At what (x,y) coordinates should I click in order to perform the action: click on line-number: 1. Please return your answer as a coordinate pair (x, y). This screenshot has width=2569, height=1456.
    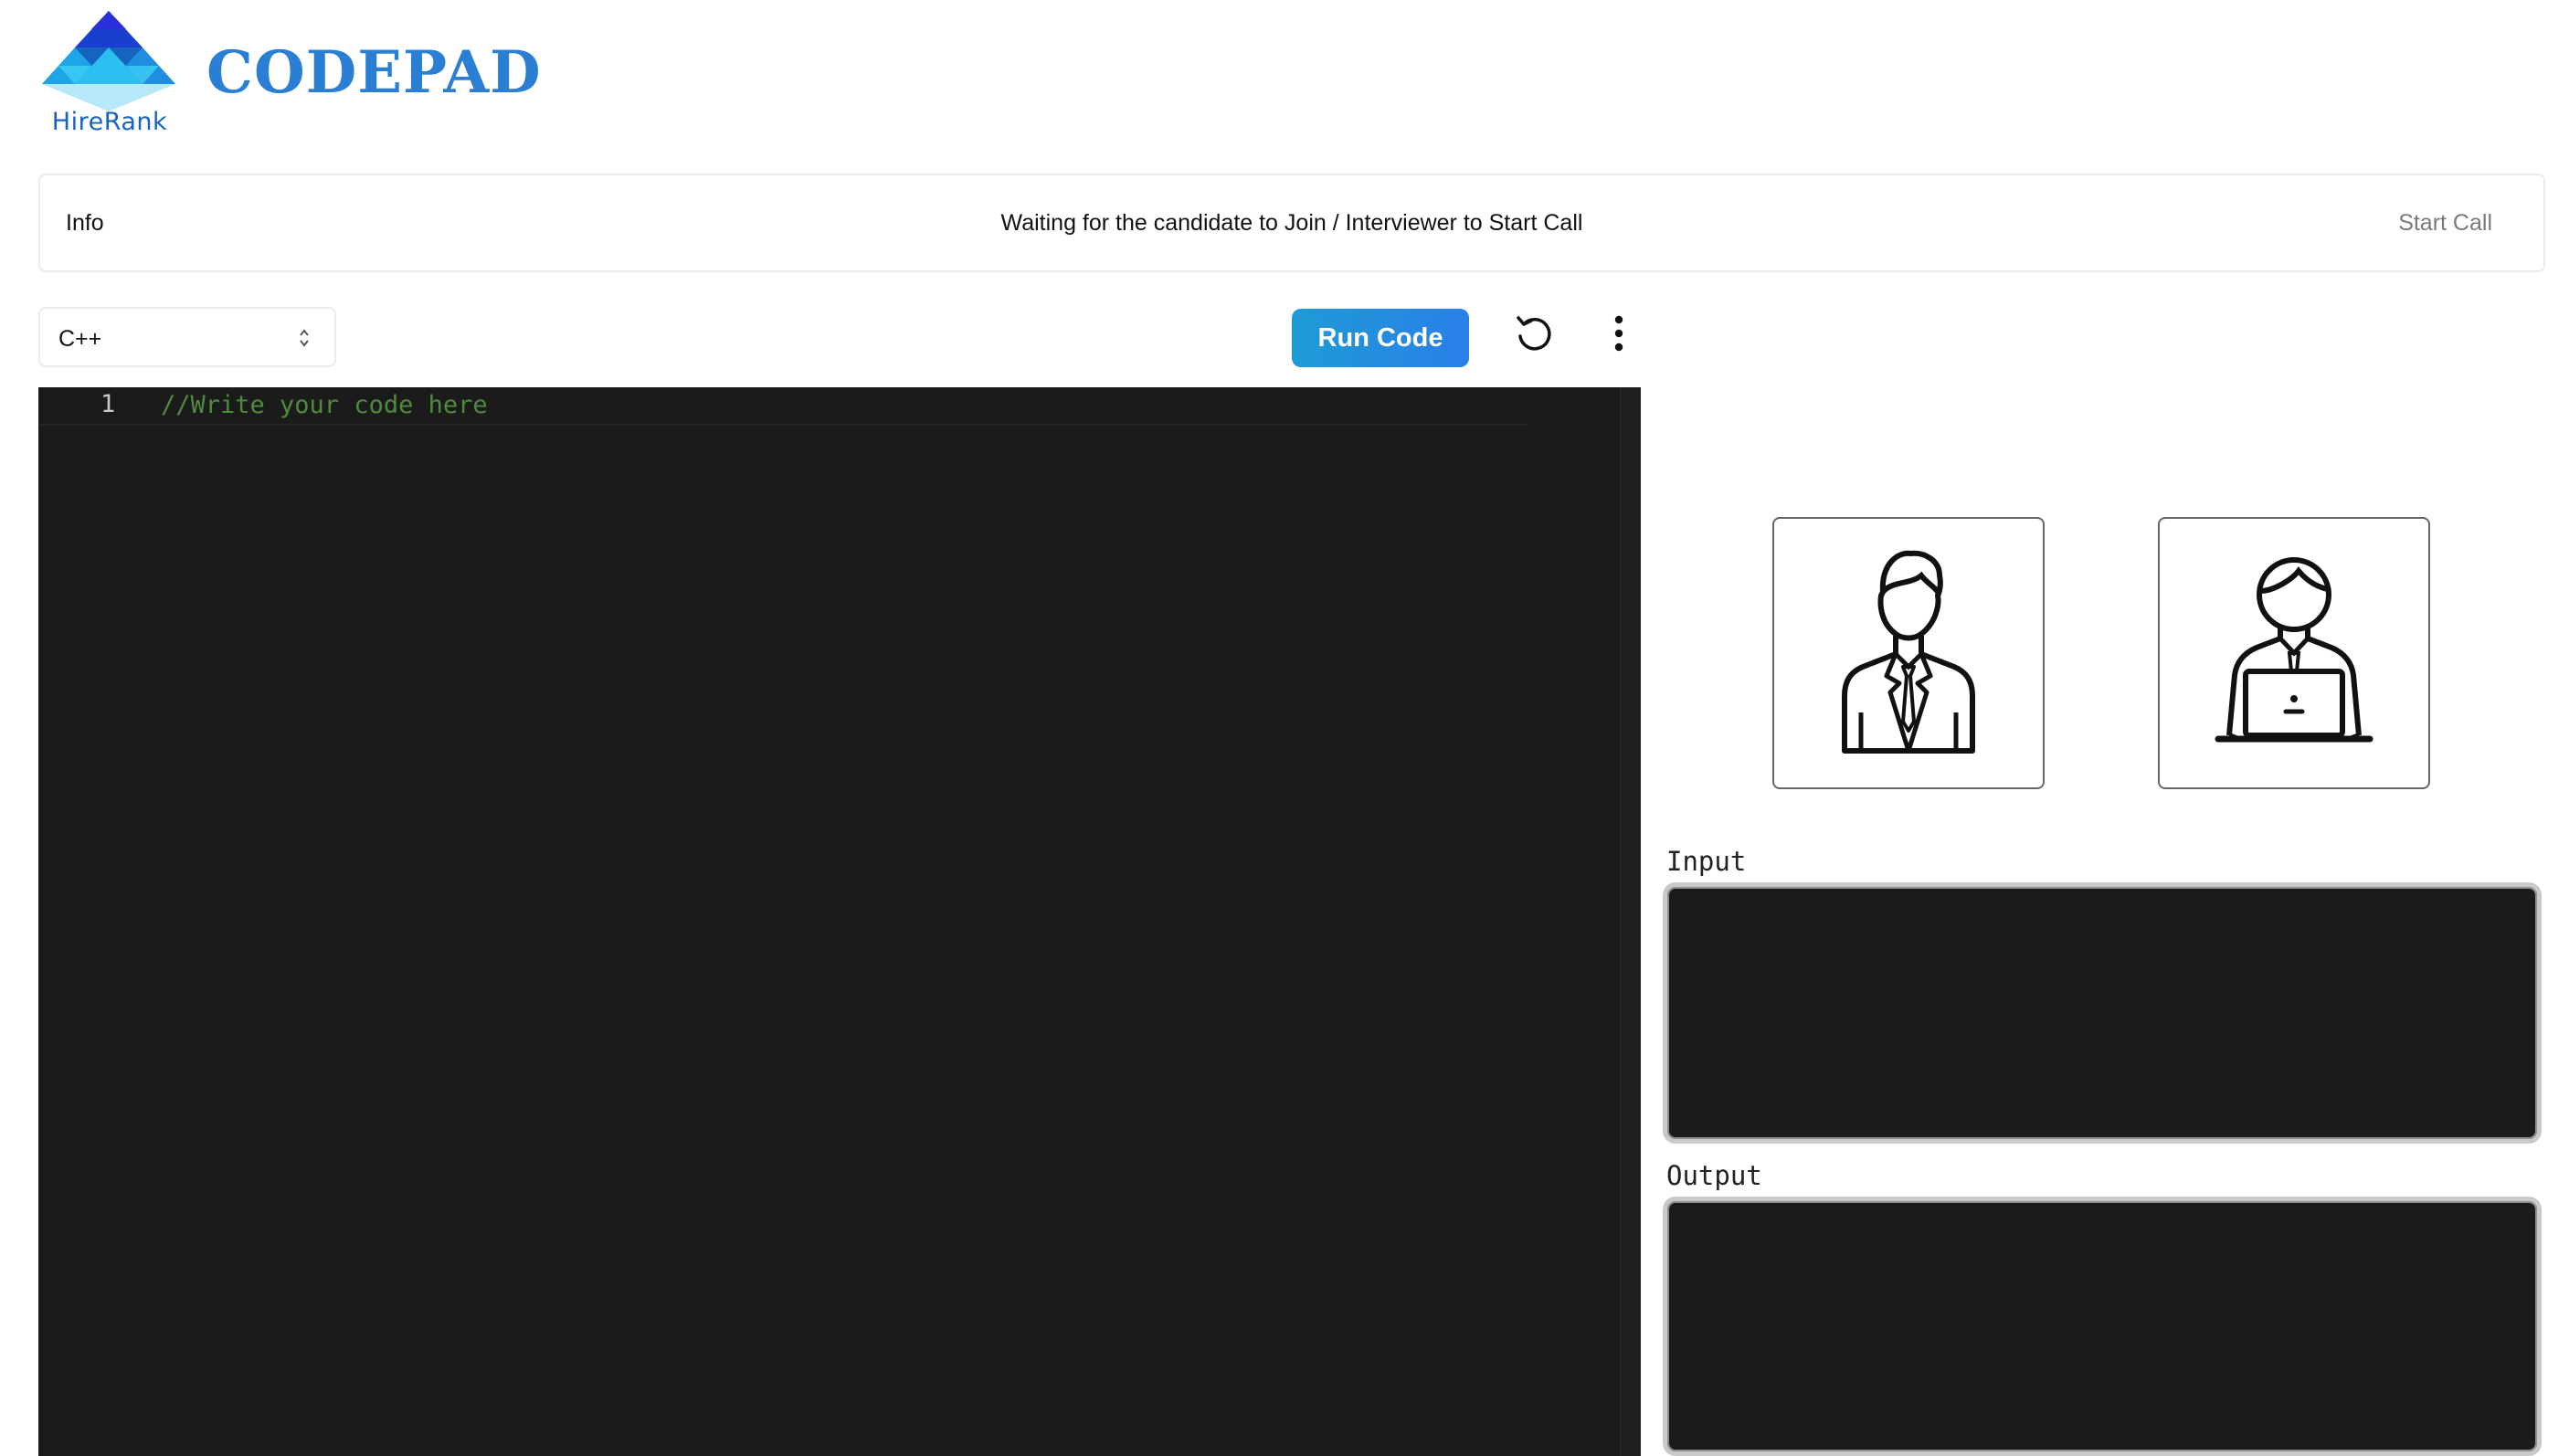
    Looking at the image, I should click on (108, 404).